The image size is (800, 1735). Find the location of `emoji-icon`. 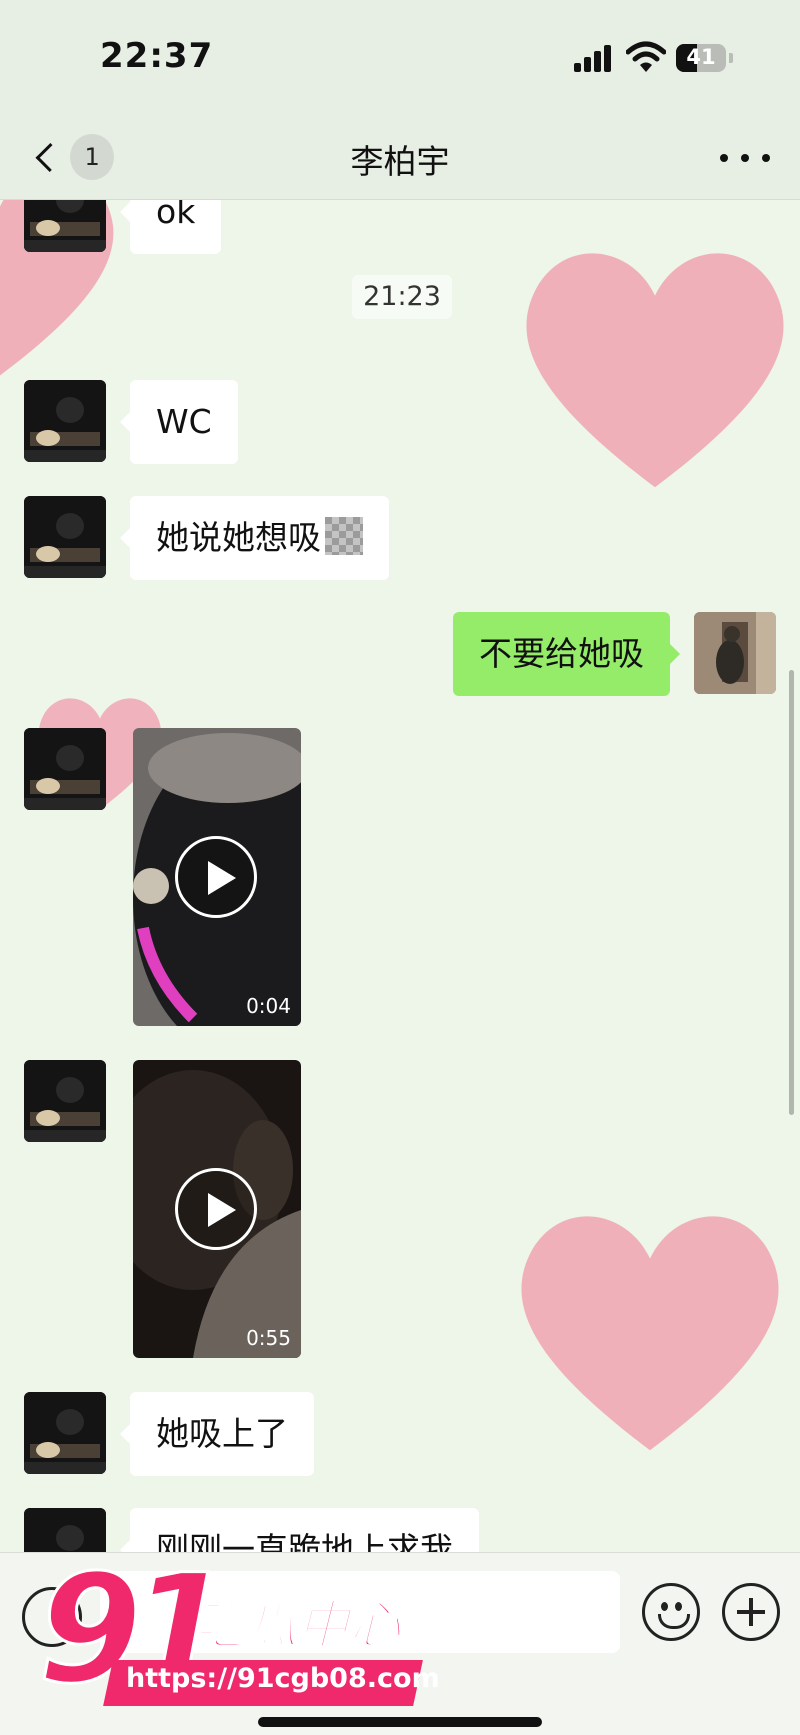

emoji-icon is located at coordinates (671, 1612).